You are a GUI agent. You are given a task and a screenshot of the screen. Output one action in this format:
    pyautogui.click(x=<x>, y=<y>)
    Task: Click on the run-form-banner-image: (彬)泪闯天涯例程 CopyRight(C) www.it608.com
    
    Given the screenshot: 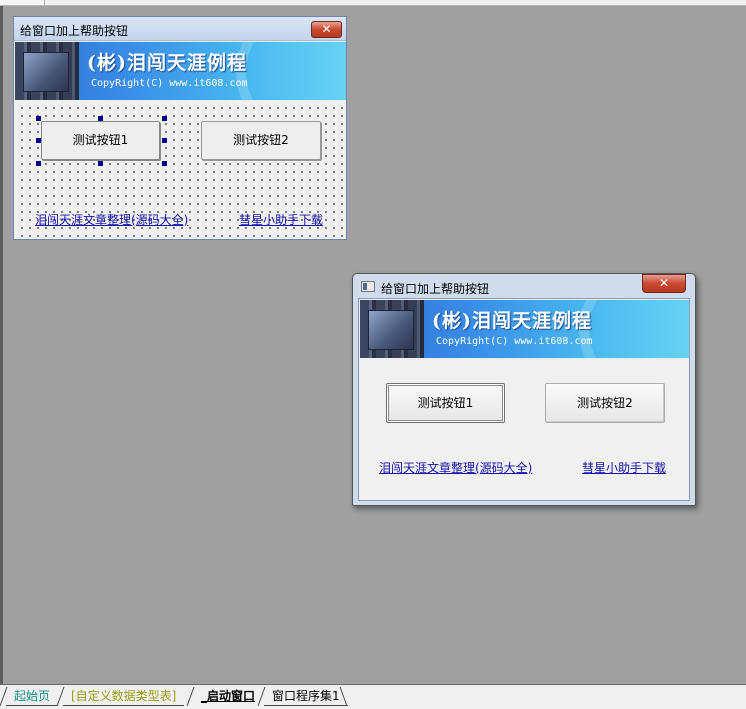 What is the action you would take?
    pyautogui.click(x=524, y=329)
    